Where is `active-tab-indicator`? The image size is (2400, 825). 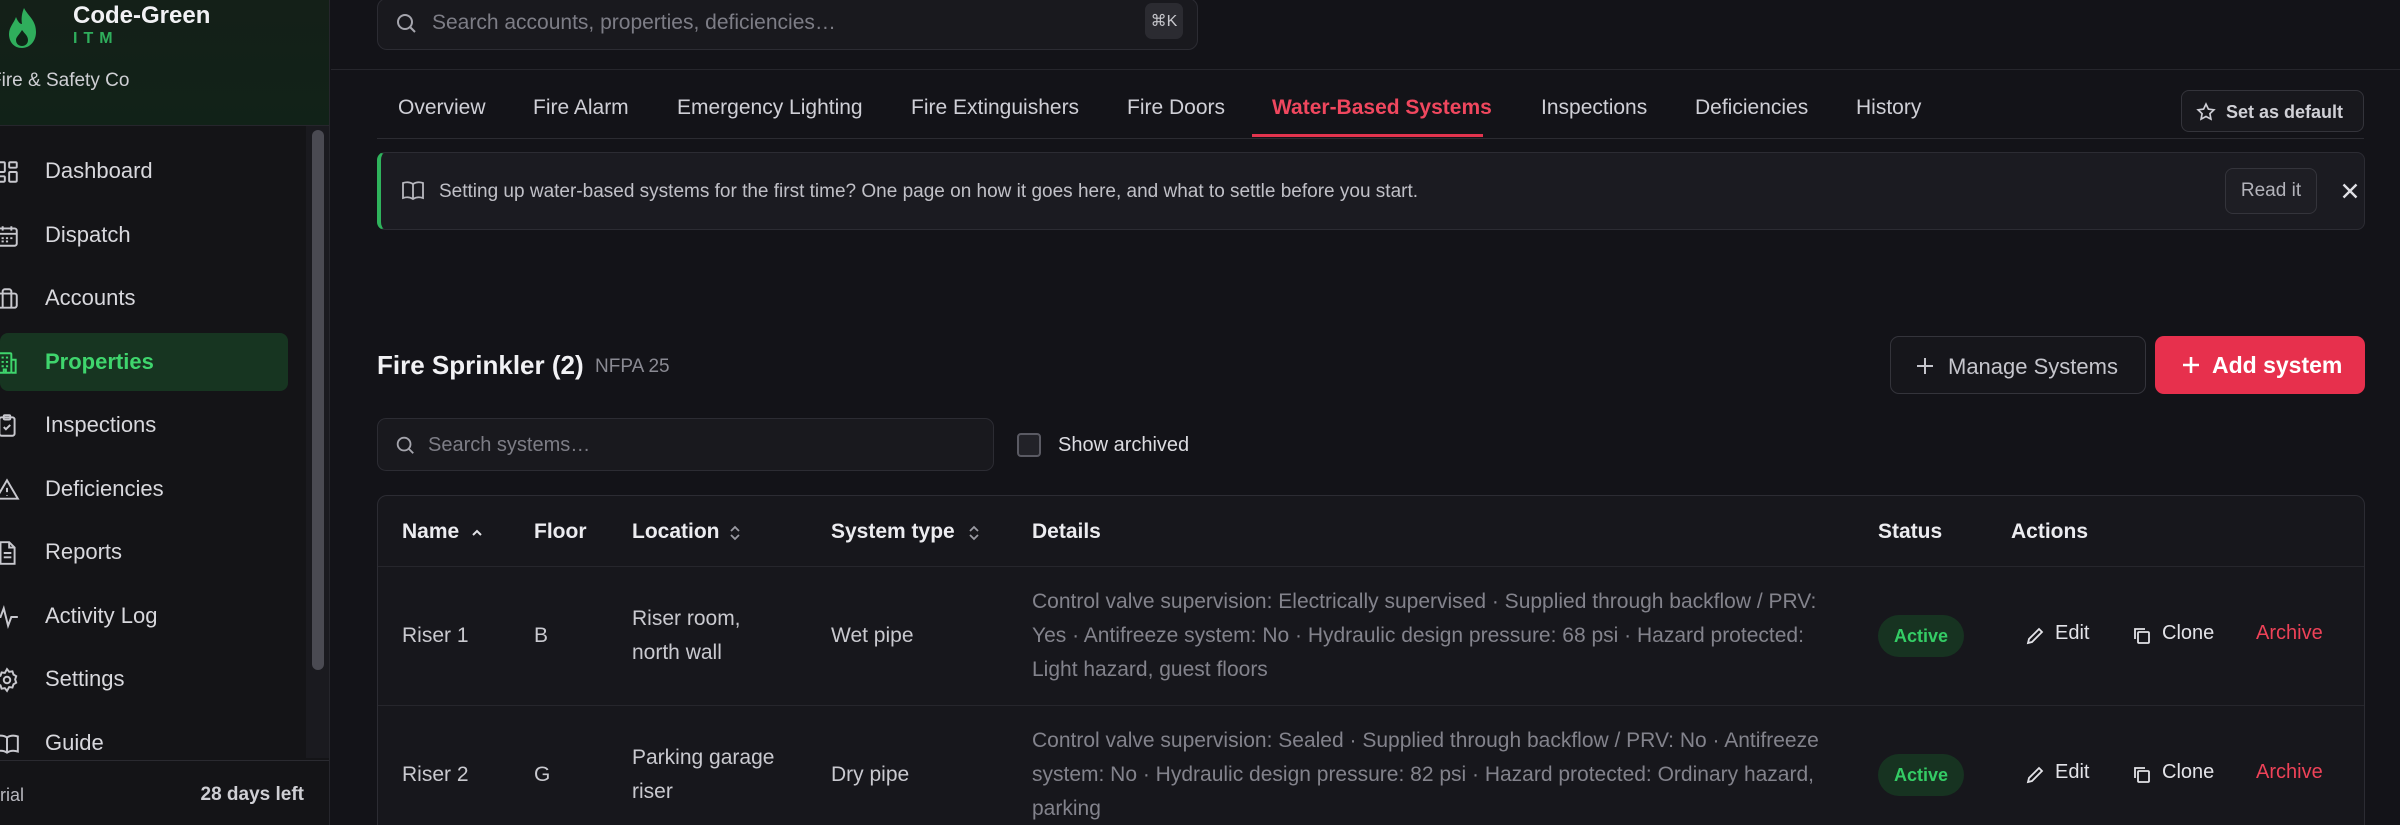 active-tab-indicator is located at coordinates (1367, 135).